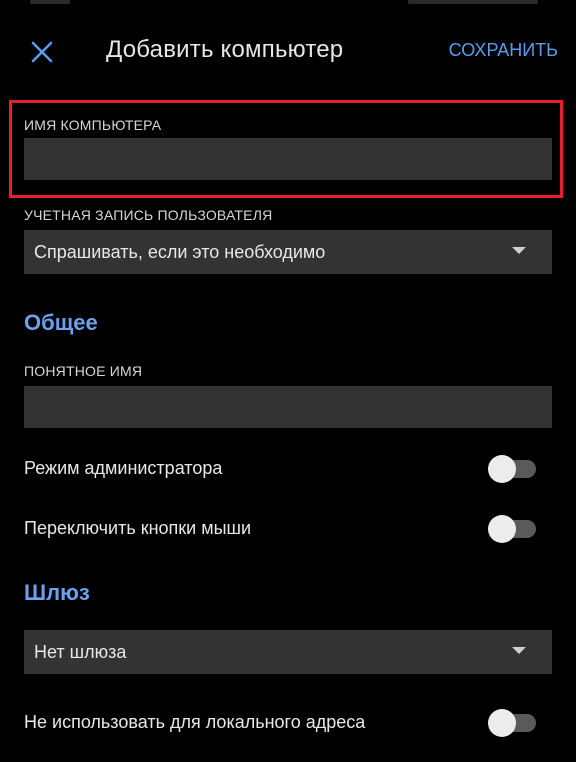 The image size is (576, 762). I want to click on friendly-name-label: ПОНЯТНОЕ ИМЯ, so click(83, 371).